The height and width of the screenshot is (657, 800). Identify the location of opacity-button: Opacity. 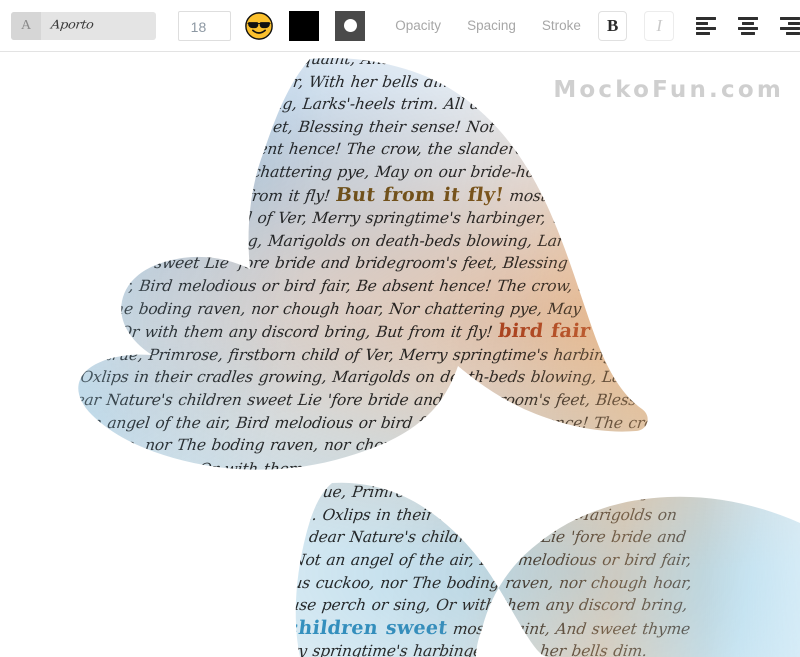
(418, 25).